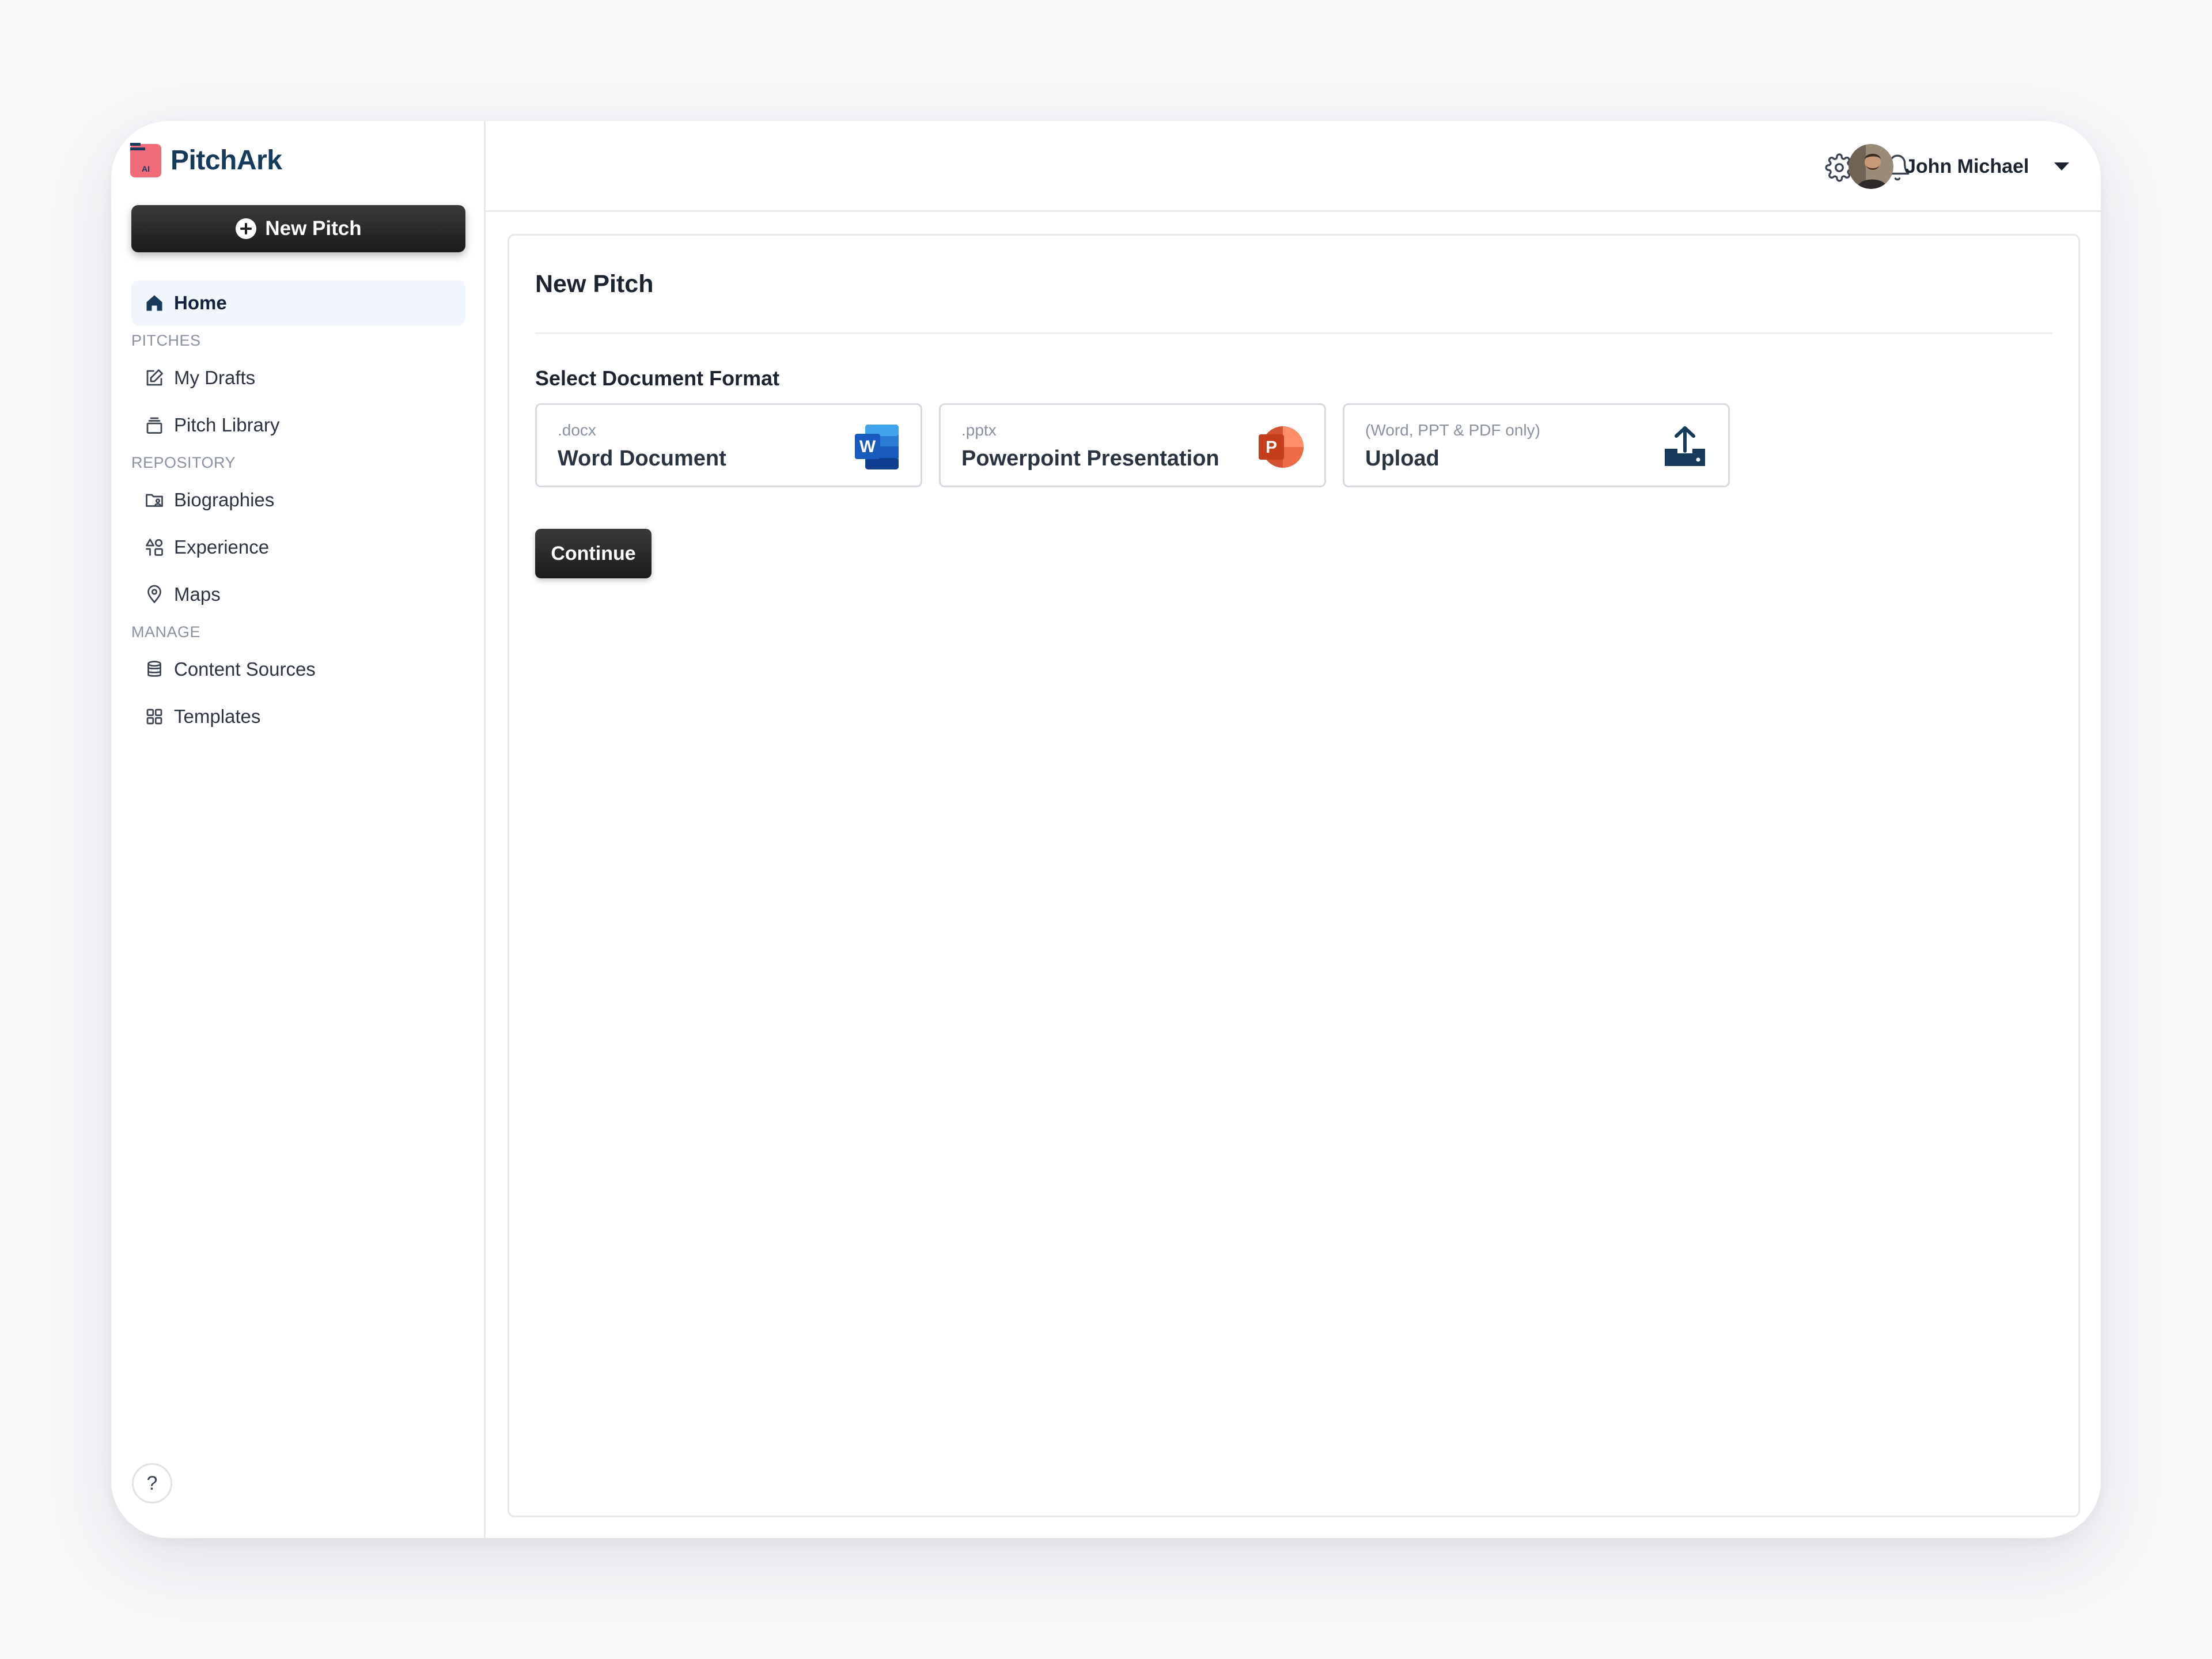 The height and width of the screenshot is (1659, 2212). I want to click on sidebar-item-label: Experience, so click(222, 547).